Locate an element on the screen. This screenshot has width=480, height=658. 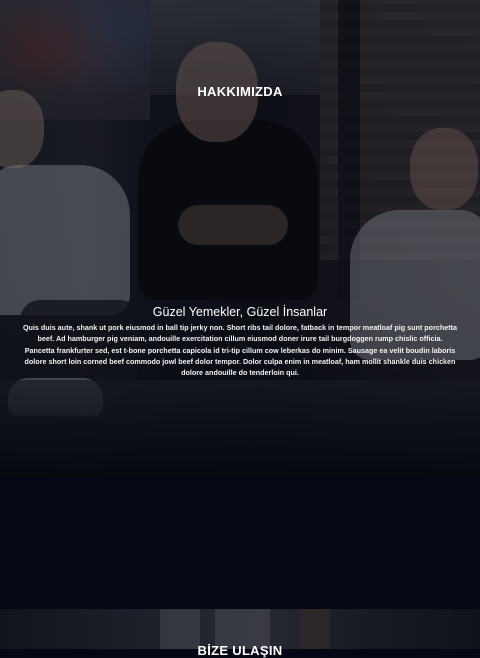
about-section-title: HAKKIMIZDA is located at coordinates (240, 91).